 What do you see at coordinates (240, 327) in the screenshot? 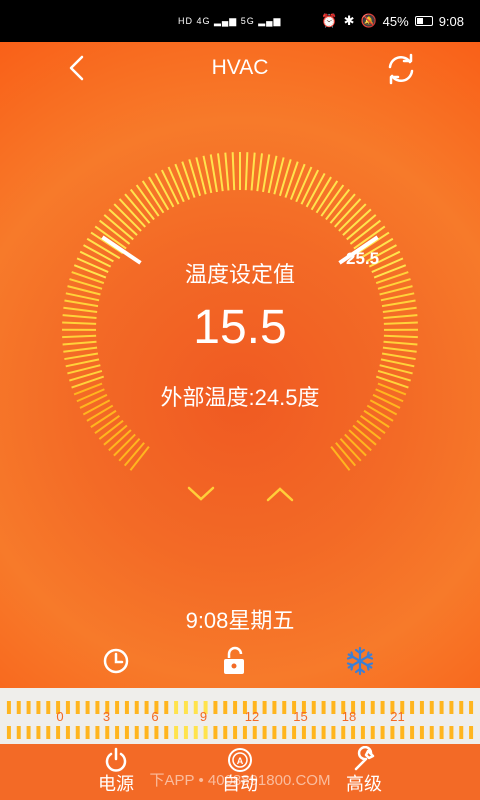
I see `setpoint-value: 15.5` at bounding box center [240, 327].